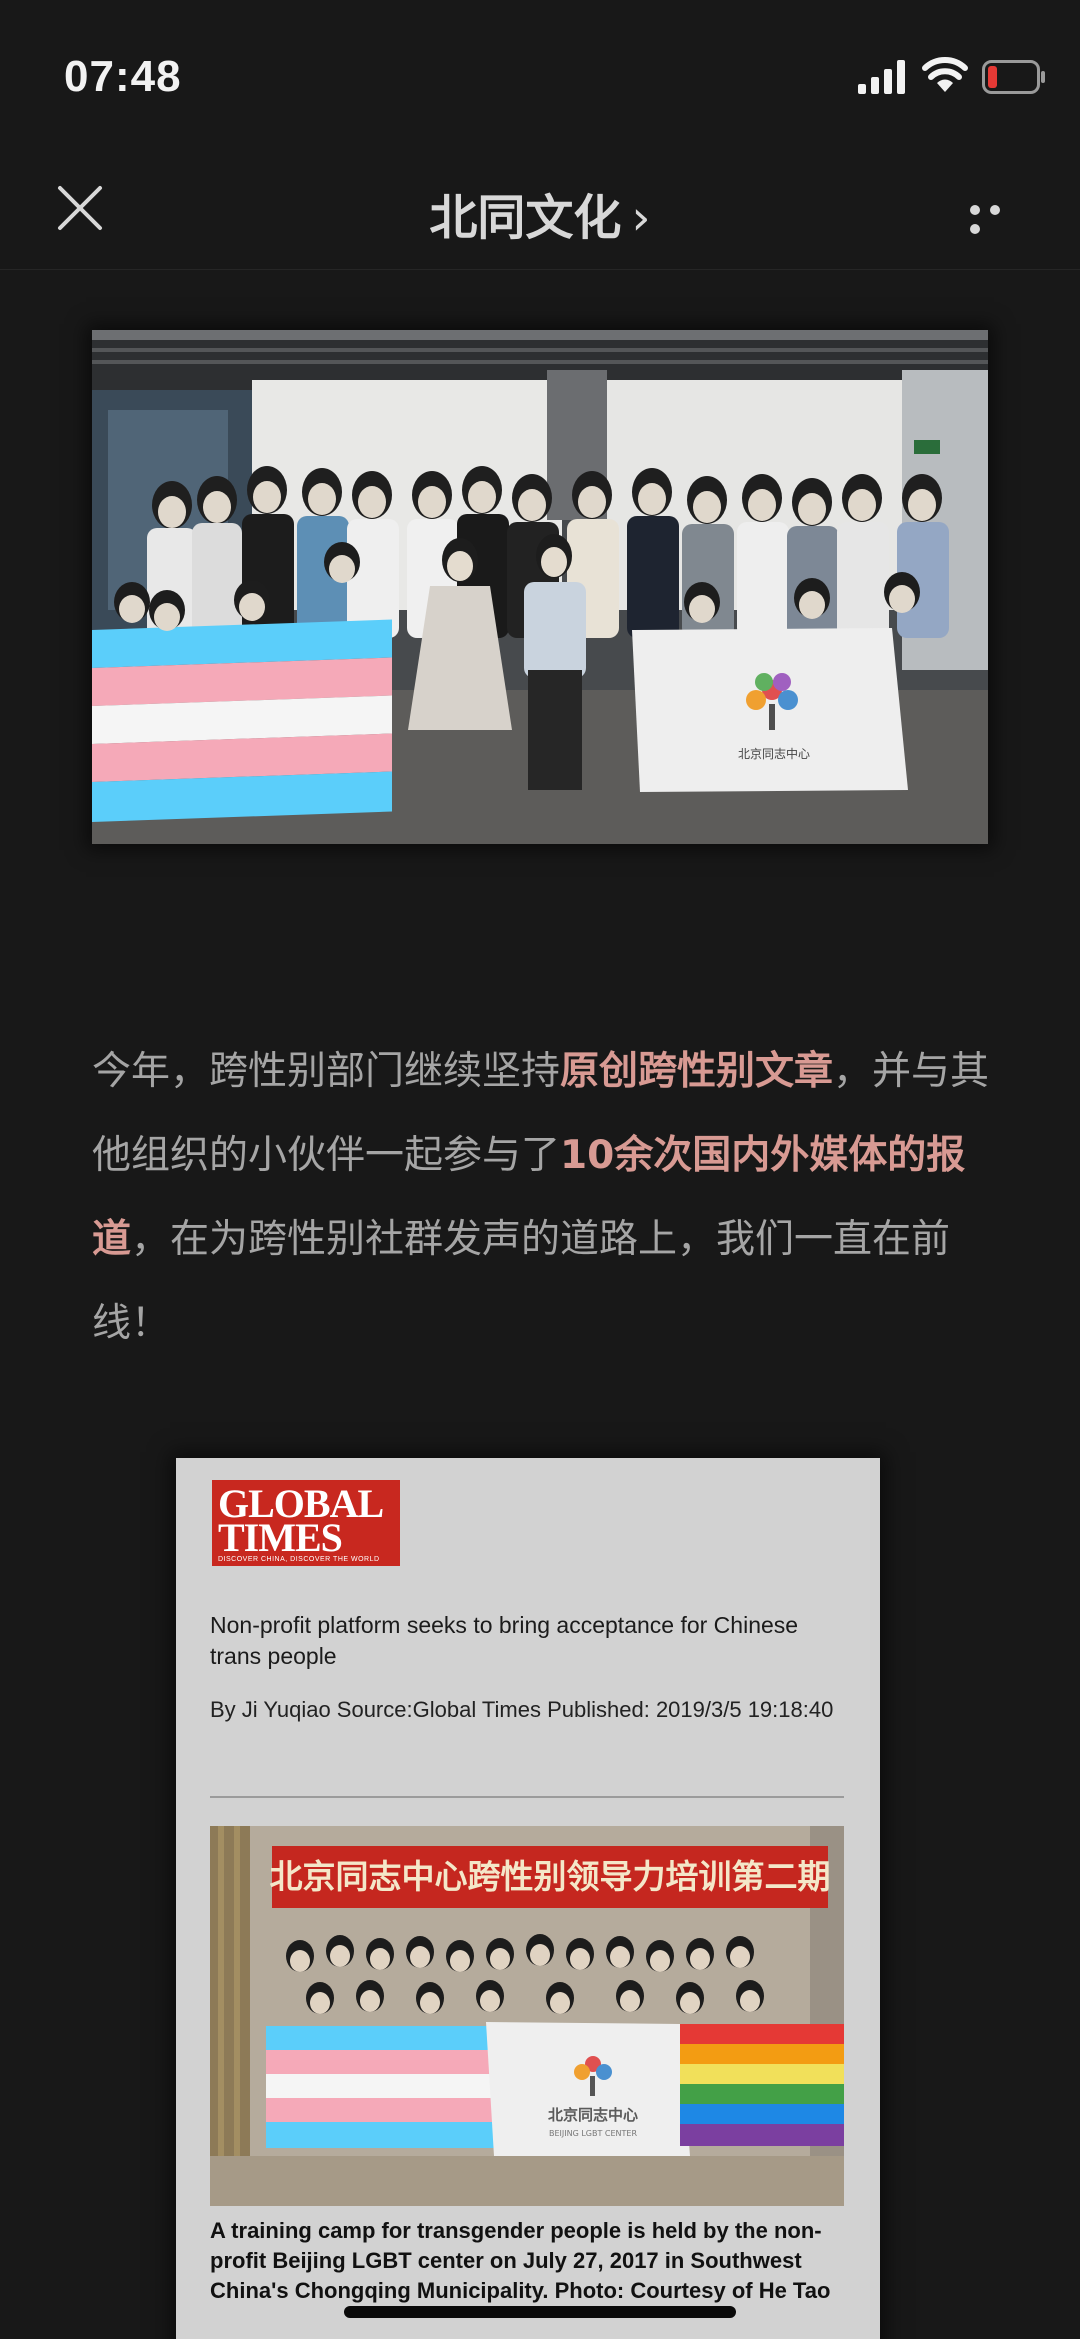 The height and width of the screenshot is (2339, 1080). Describe the element at coordinates (999, 217) in the screenshot. I see `more-icon` at that location.